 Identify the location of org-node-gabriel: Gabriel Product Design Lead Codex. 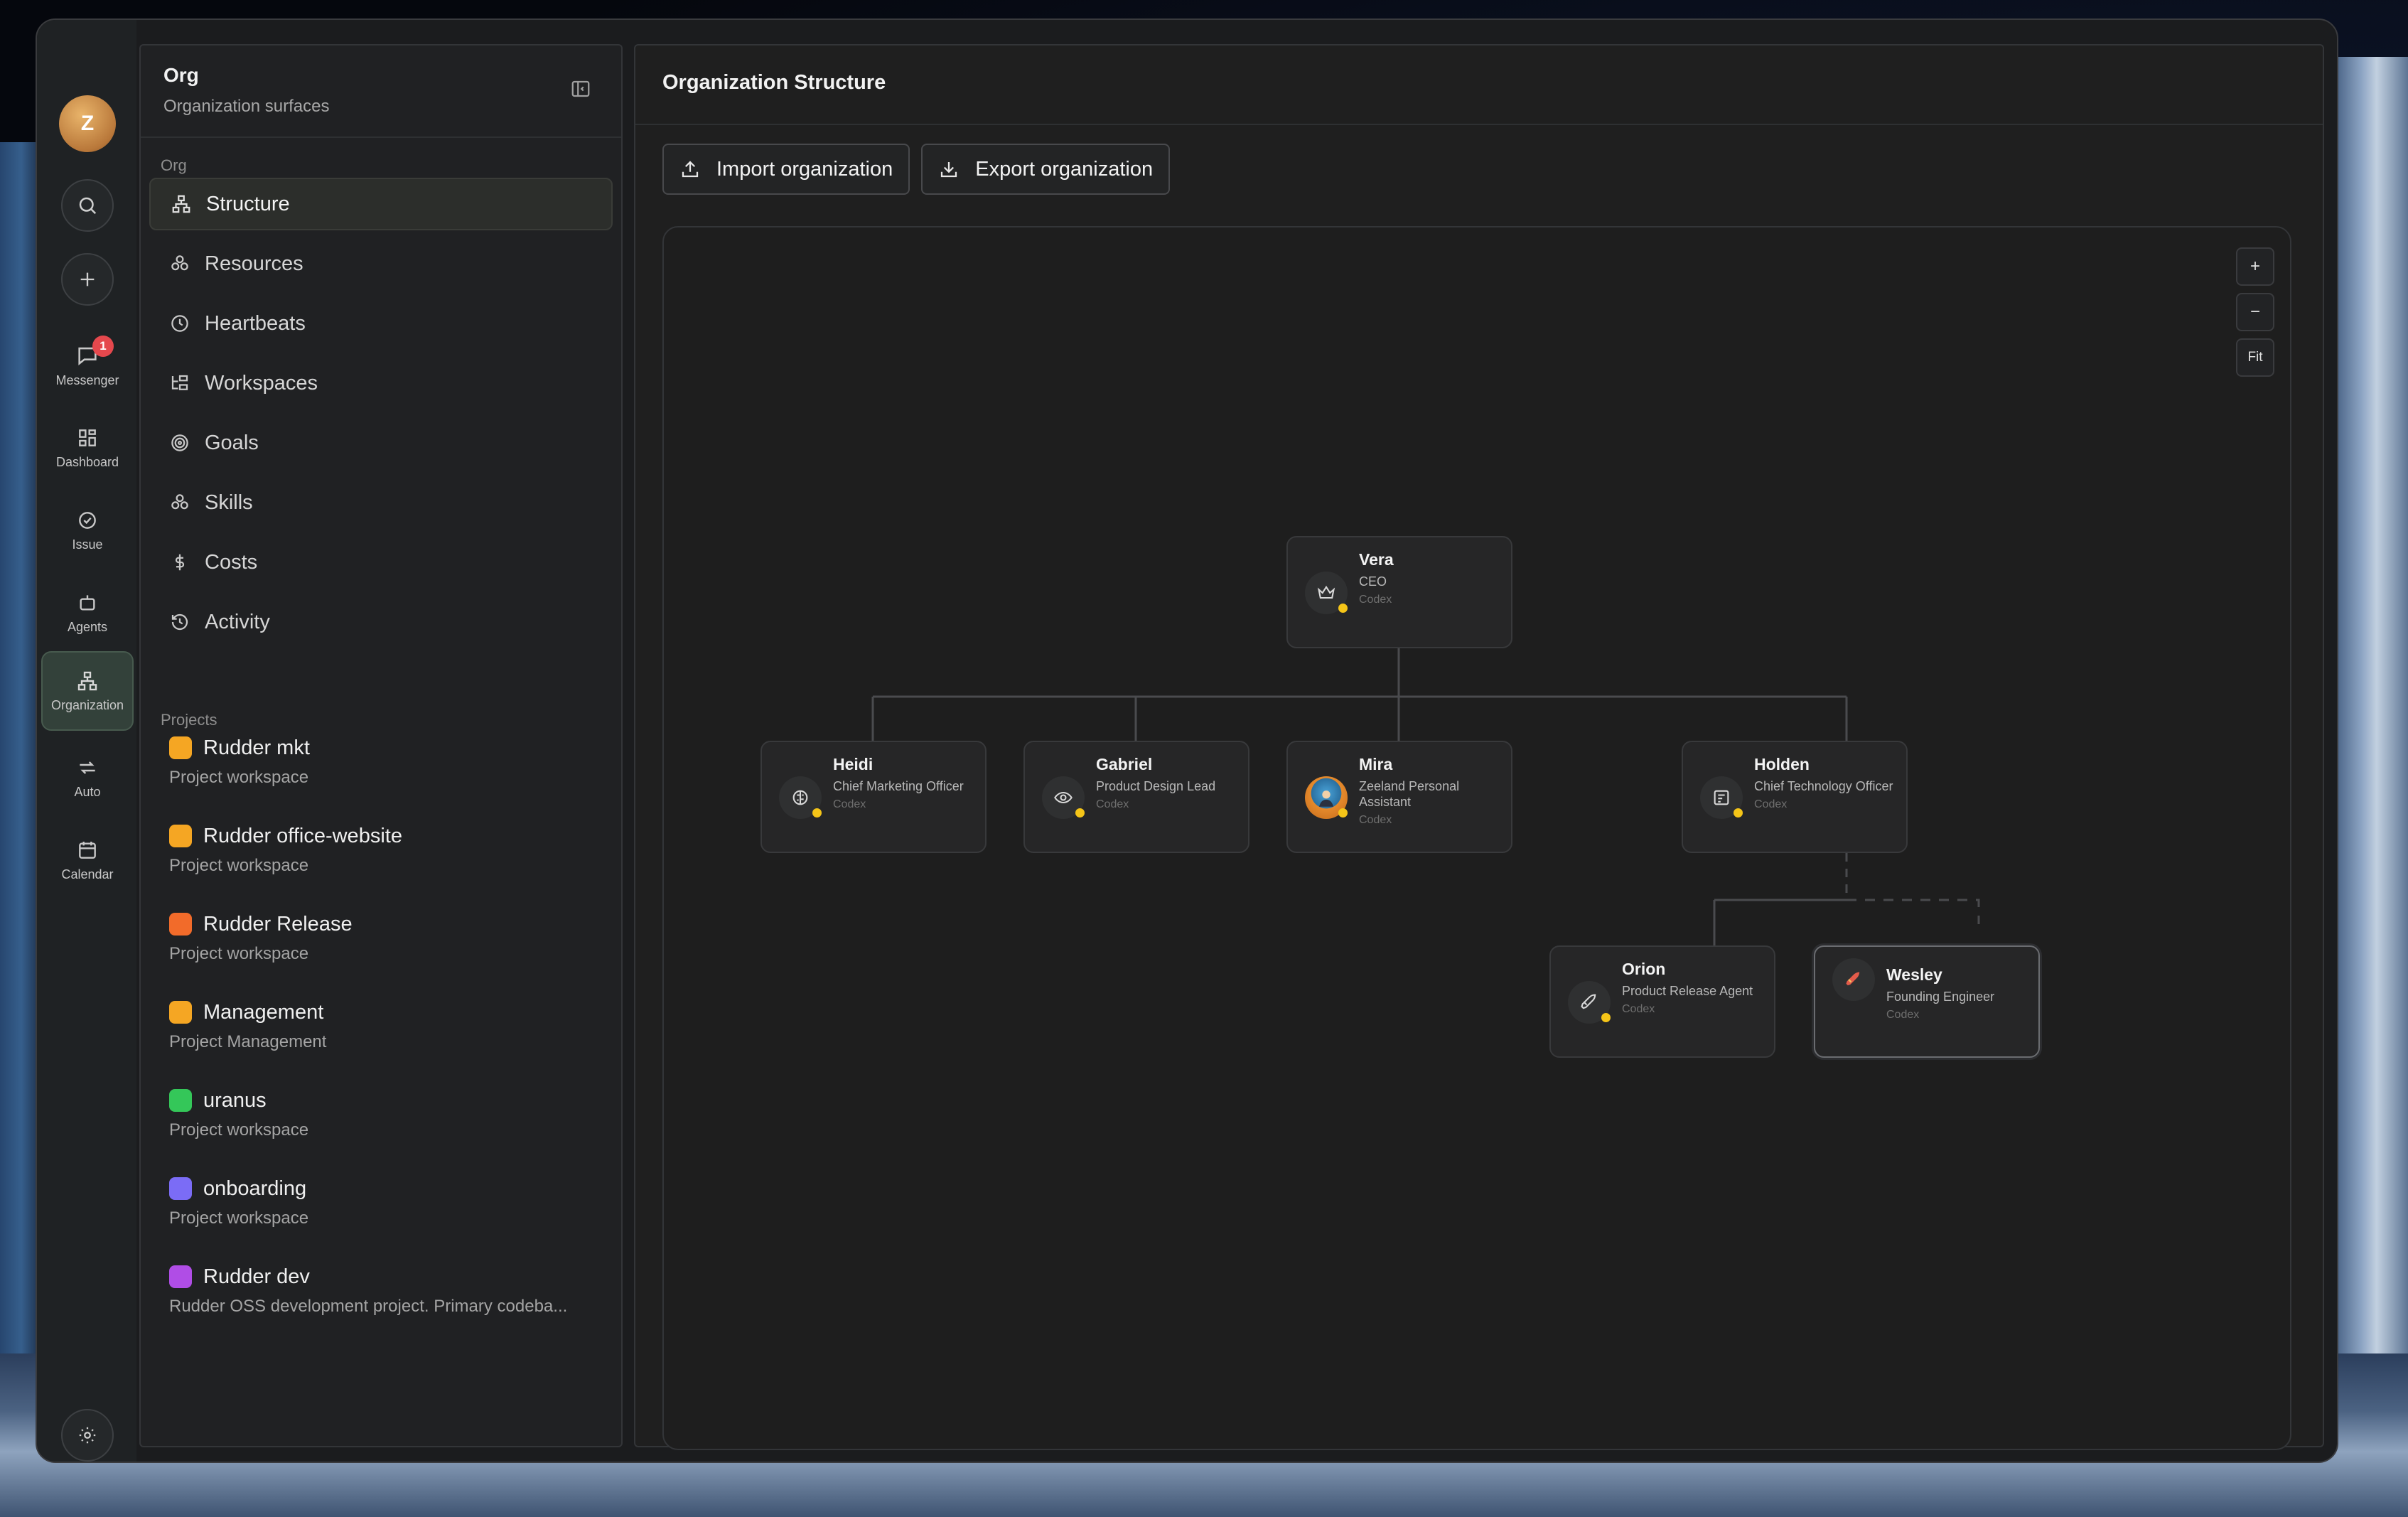
(1136, 797).